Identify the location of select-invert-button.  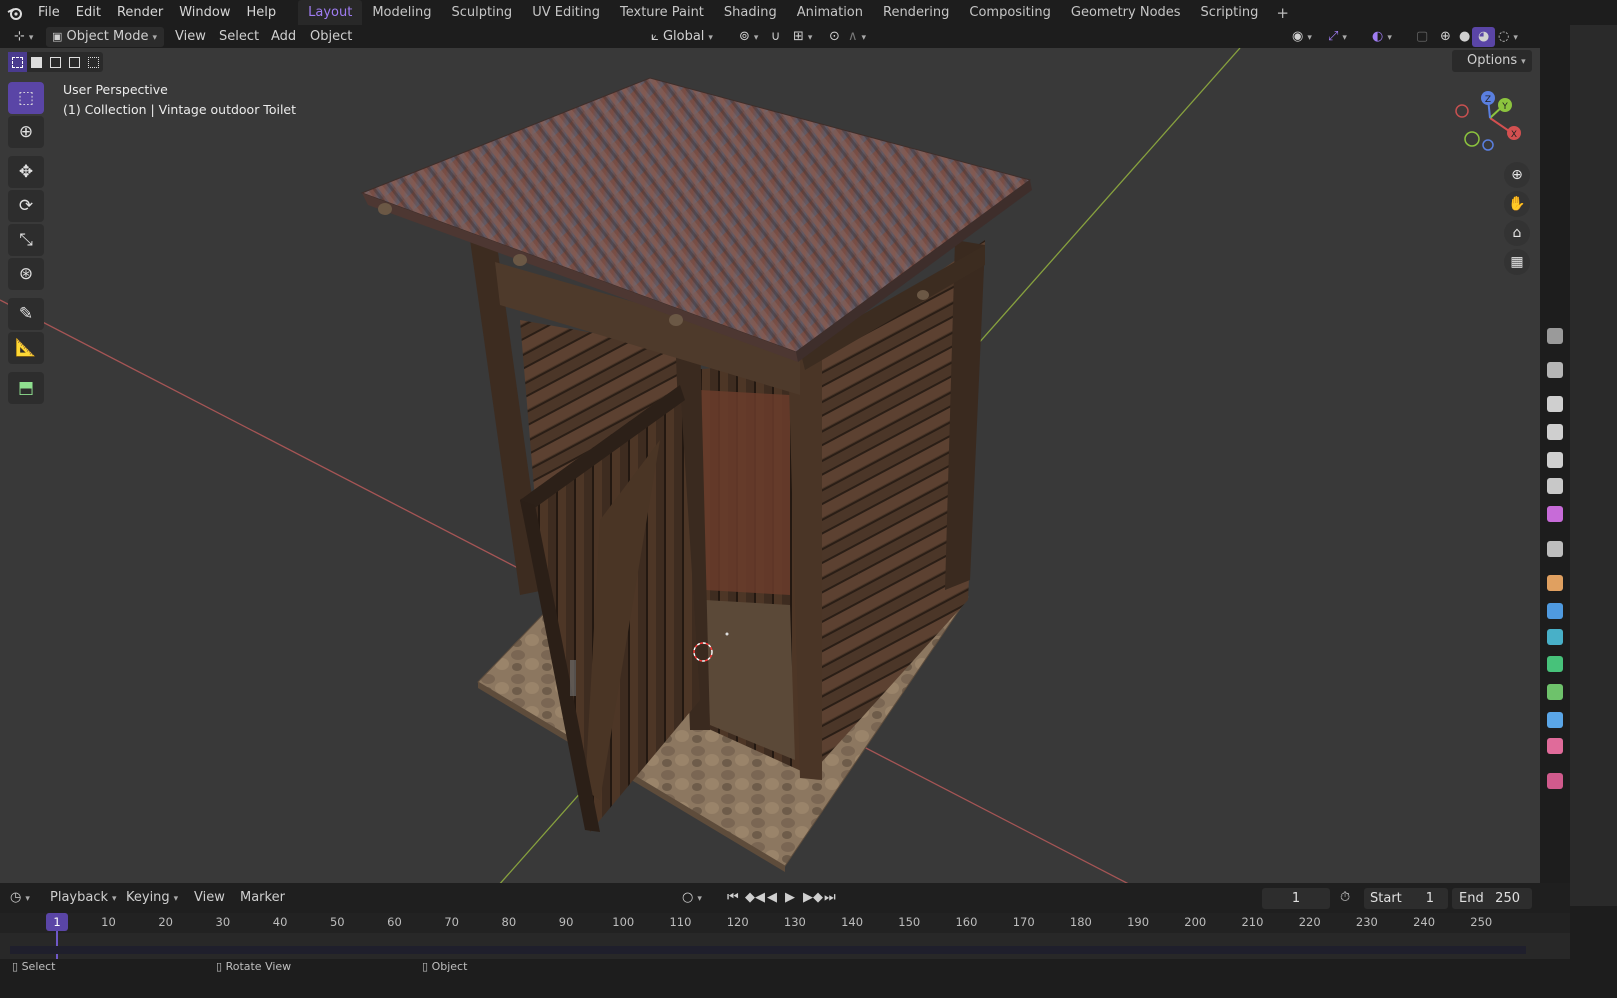
(74, 62).